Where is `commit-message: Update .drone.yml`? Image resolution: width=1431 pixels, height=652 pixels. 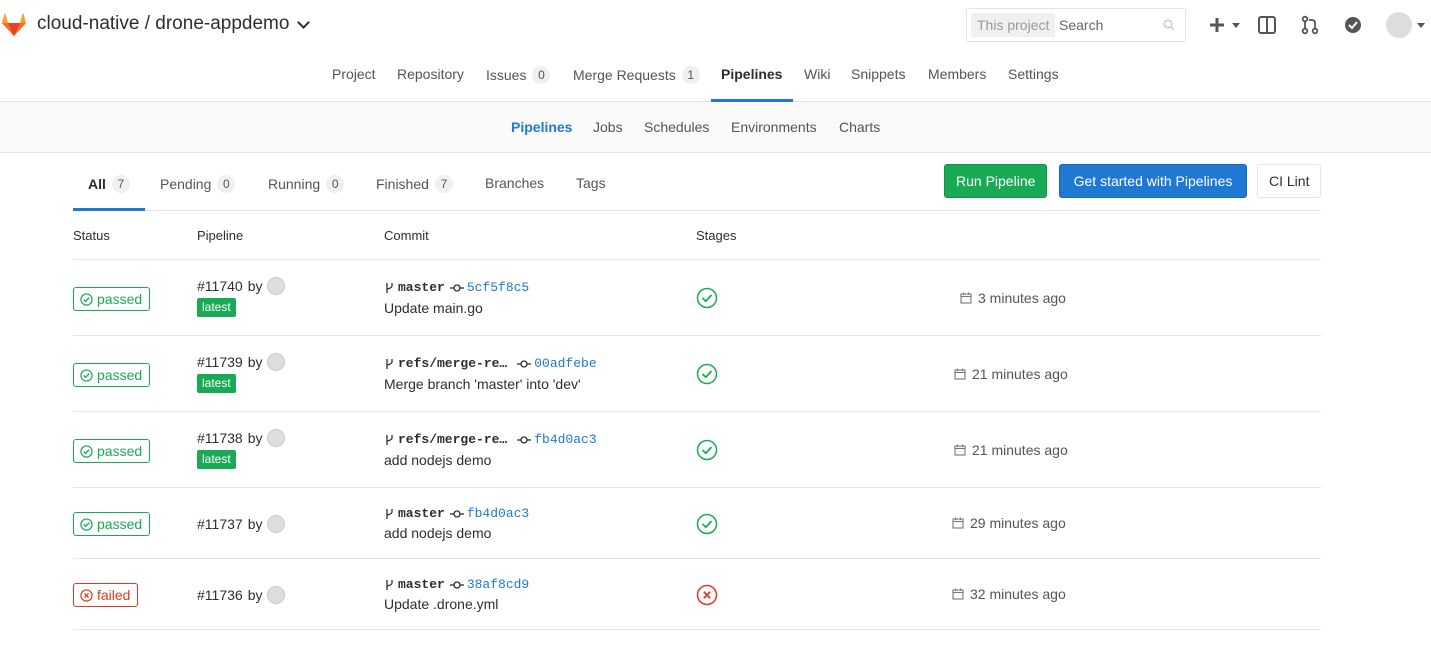 commit-message: Update .drone.yml is located at coordinates (441, 604).